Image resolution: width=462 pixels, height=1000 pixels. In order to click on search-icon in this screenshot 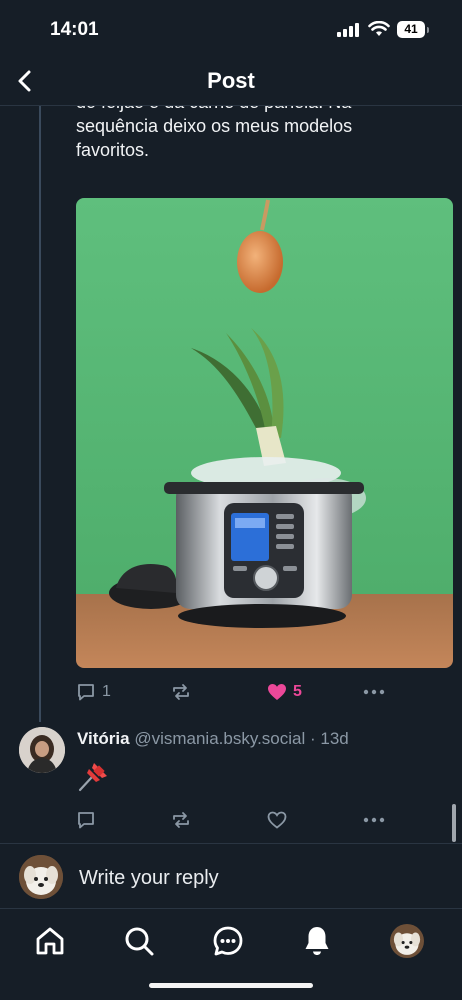, I will do `click(139, 941)`.